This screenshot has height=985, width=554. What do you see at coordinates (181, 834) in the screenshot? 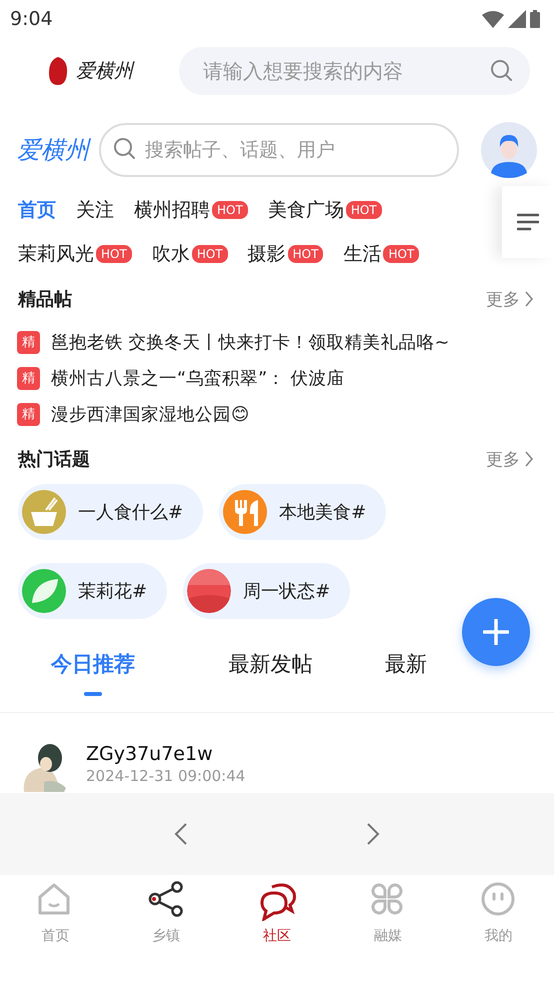
I see `back-icon` at bounding box center [181, 834].